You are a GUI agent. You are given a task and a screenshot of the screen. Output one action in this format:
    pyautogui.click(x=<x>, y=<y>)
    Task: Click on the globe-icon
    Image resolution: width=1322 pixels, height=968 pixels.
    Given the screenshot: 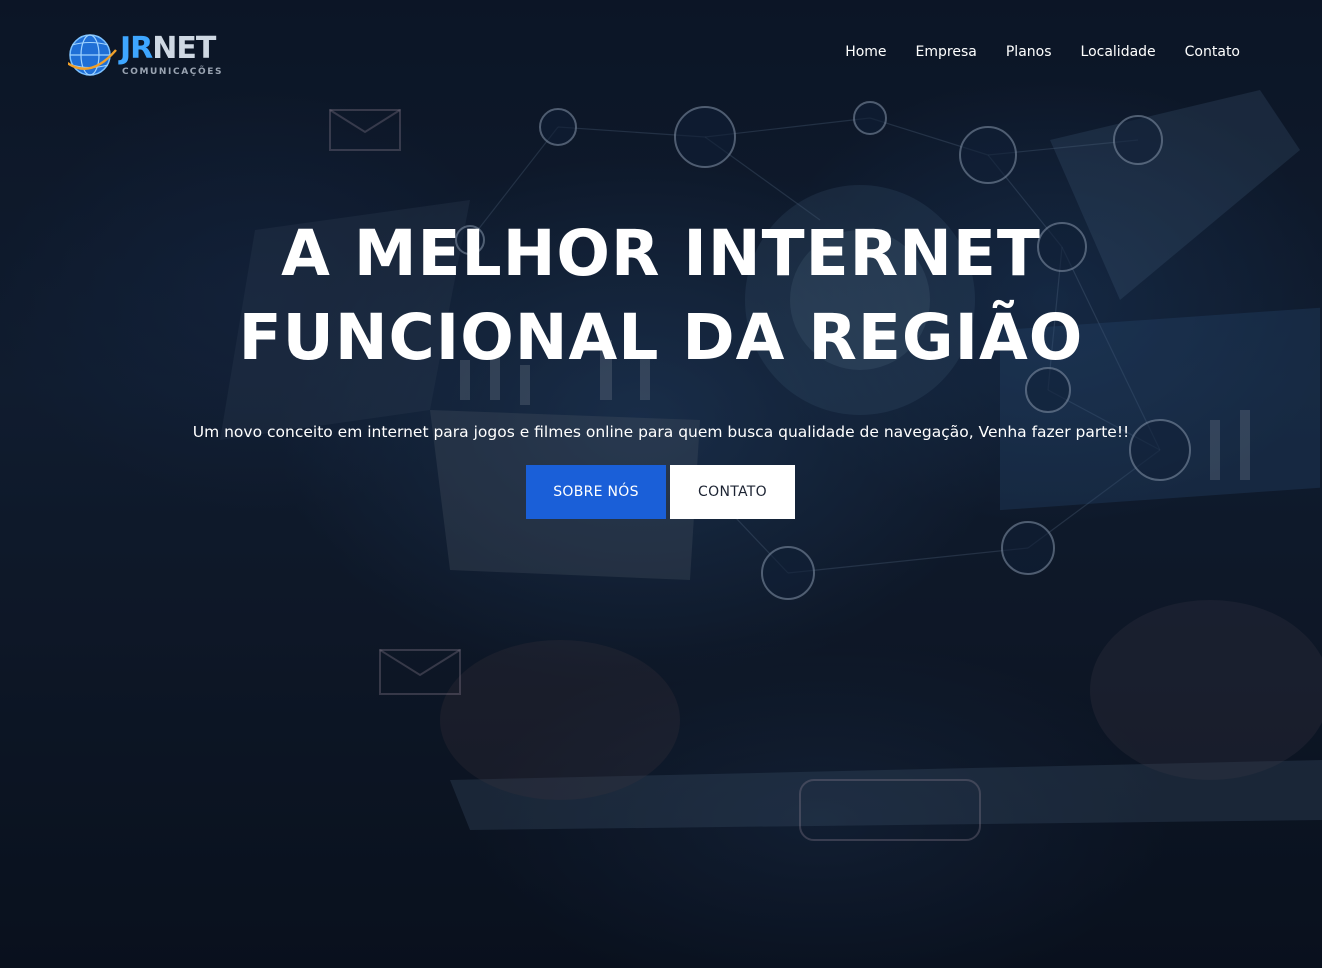 What is the action you would take?
    pyautogui.click(x=92, y=55)
    